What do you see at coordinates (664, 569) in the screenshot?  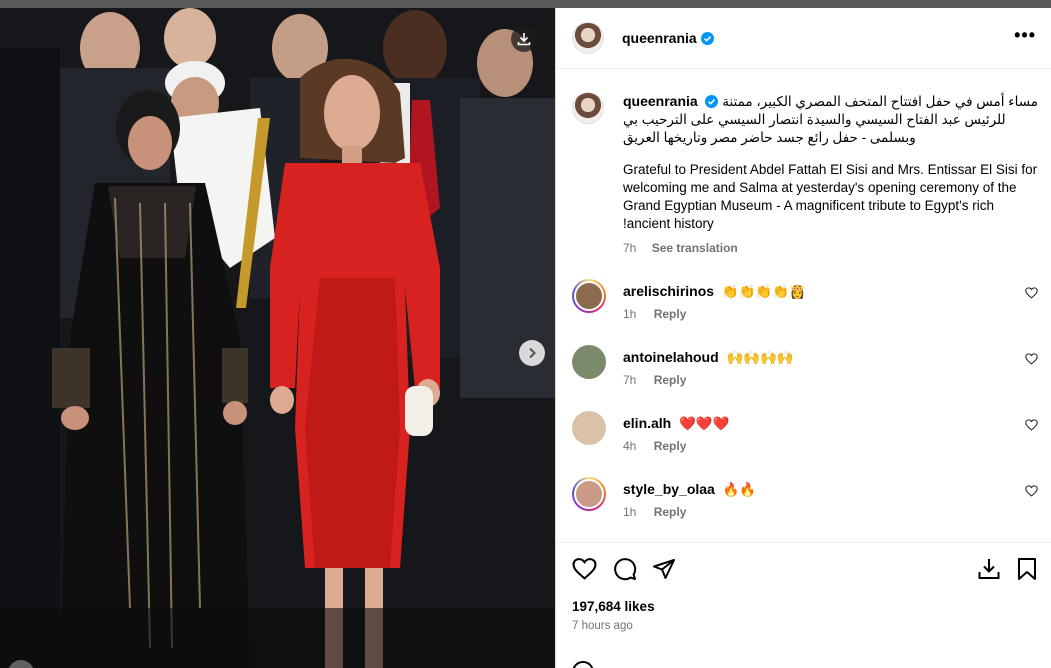 I see `share-icon` at bounding box center [664, 569].